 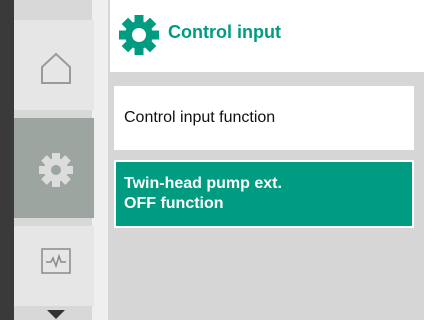 What do you see at coordinates (7, 160) in the screenshot?
I see `rail-edge` at bounding box center [7, 160].